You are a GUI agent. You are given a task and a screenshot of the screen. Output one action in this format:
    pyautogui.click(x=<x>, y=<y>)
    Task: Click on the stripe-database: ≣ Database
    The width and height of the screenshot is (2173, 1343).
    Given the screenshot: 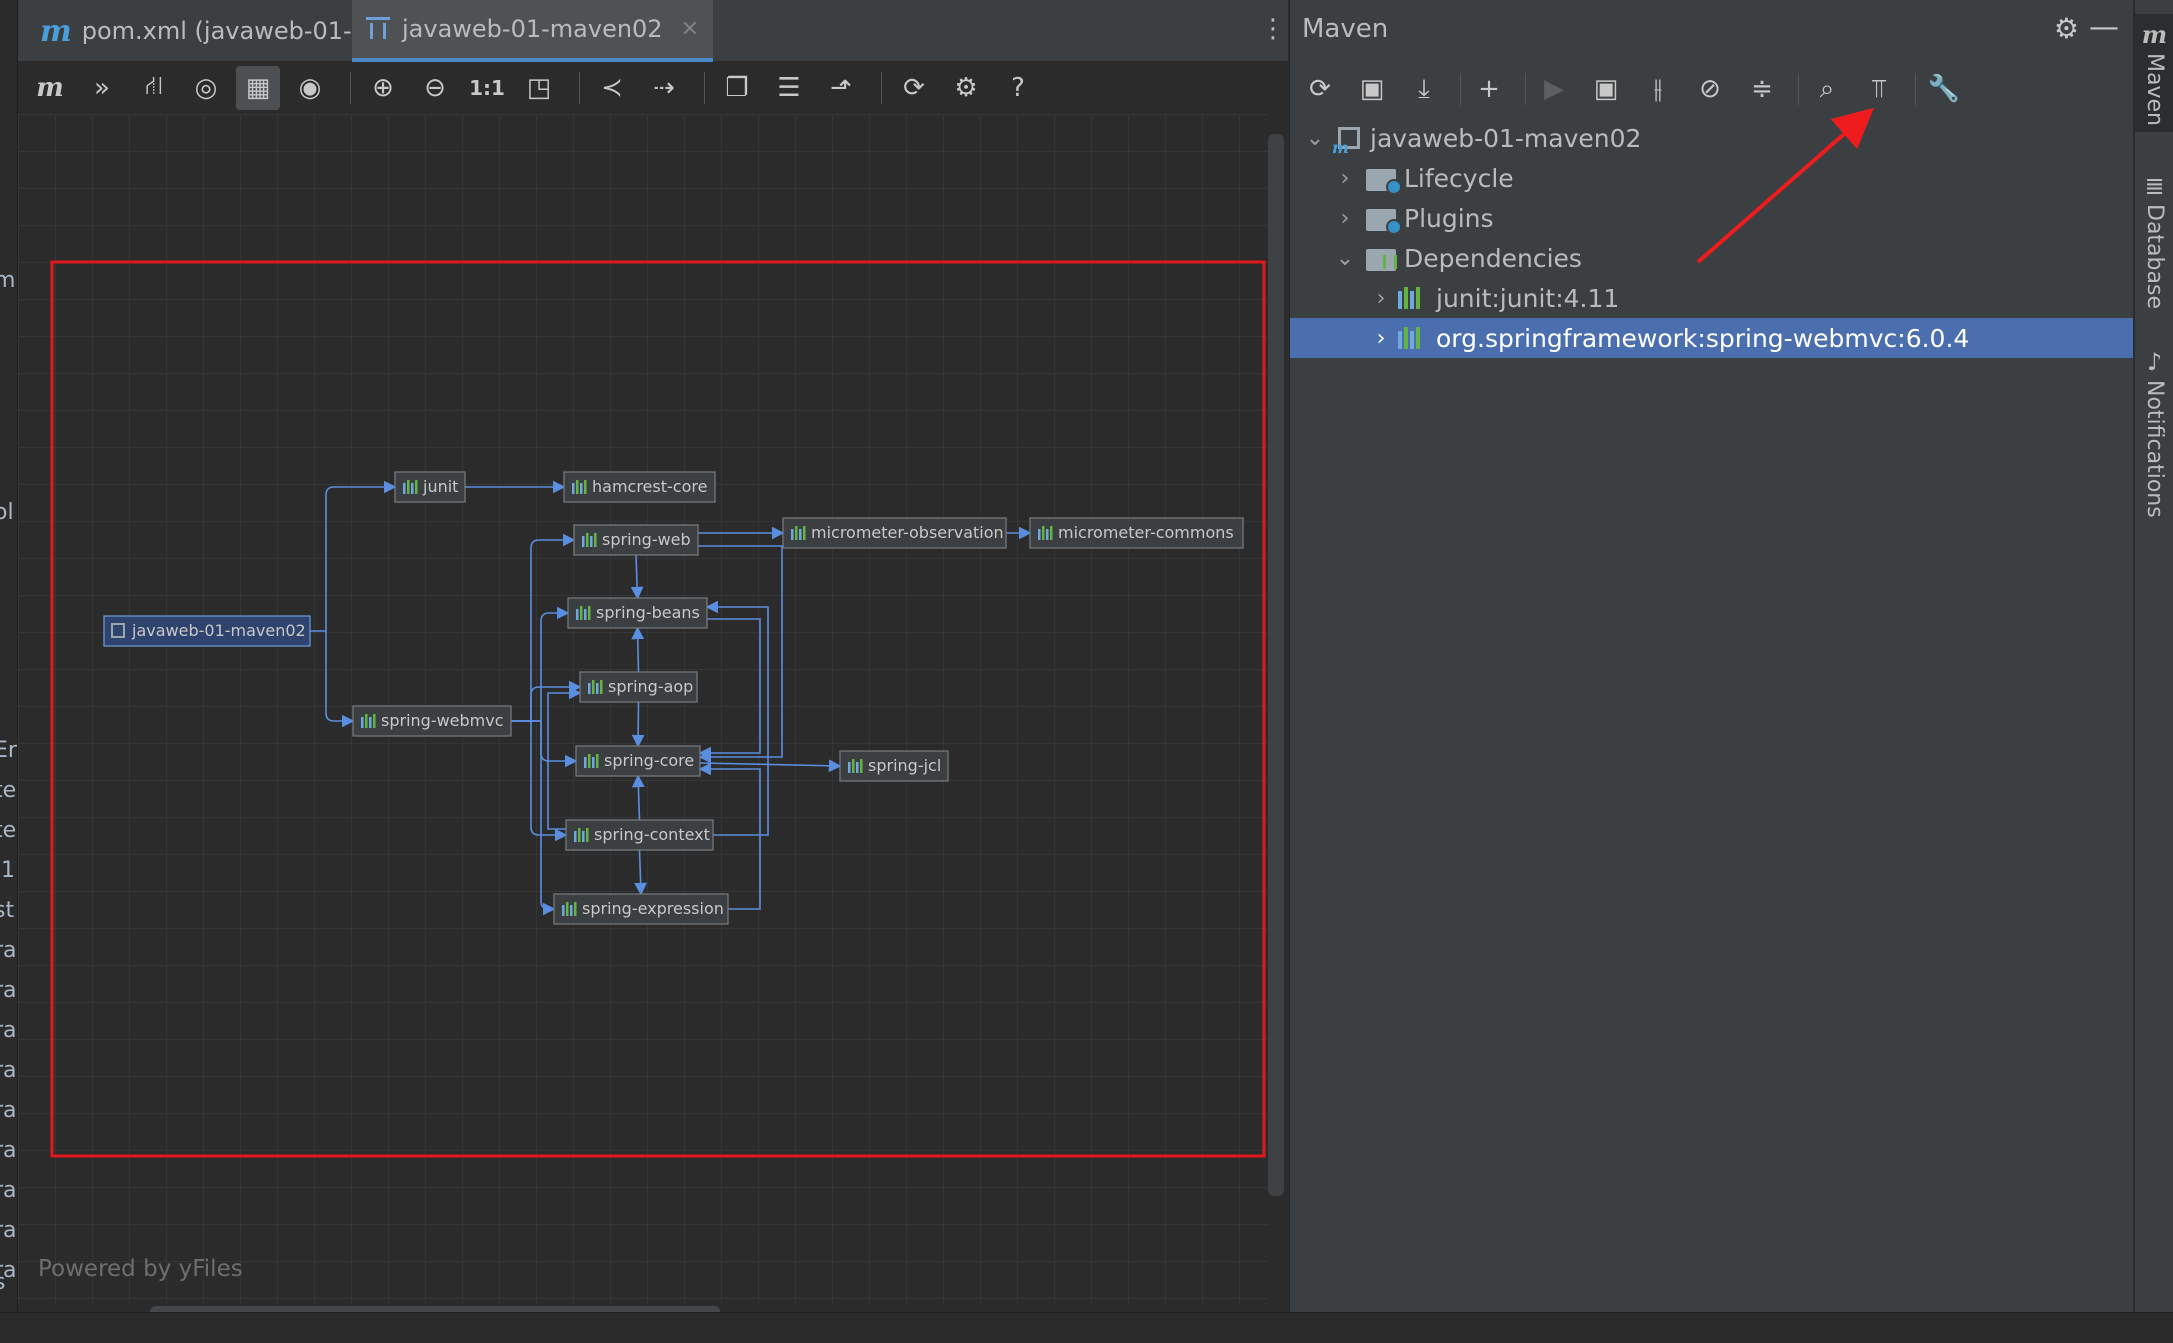 What is the action you would take?
    pyautogui.click(x=2154, y=241)
    